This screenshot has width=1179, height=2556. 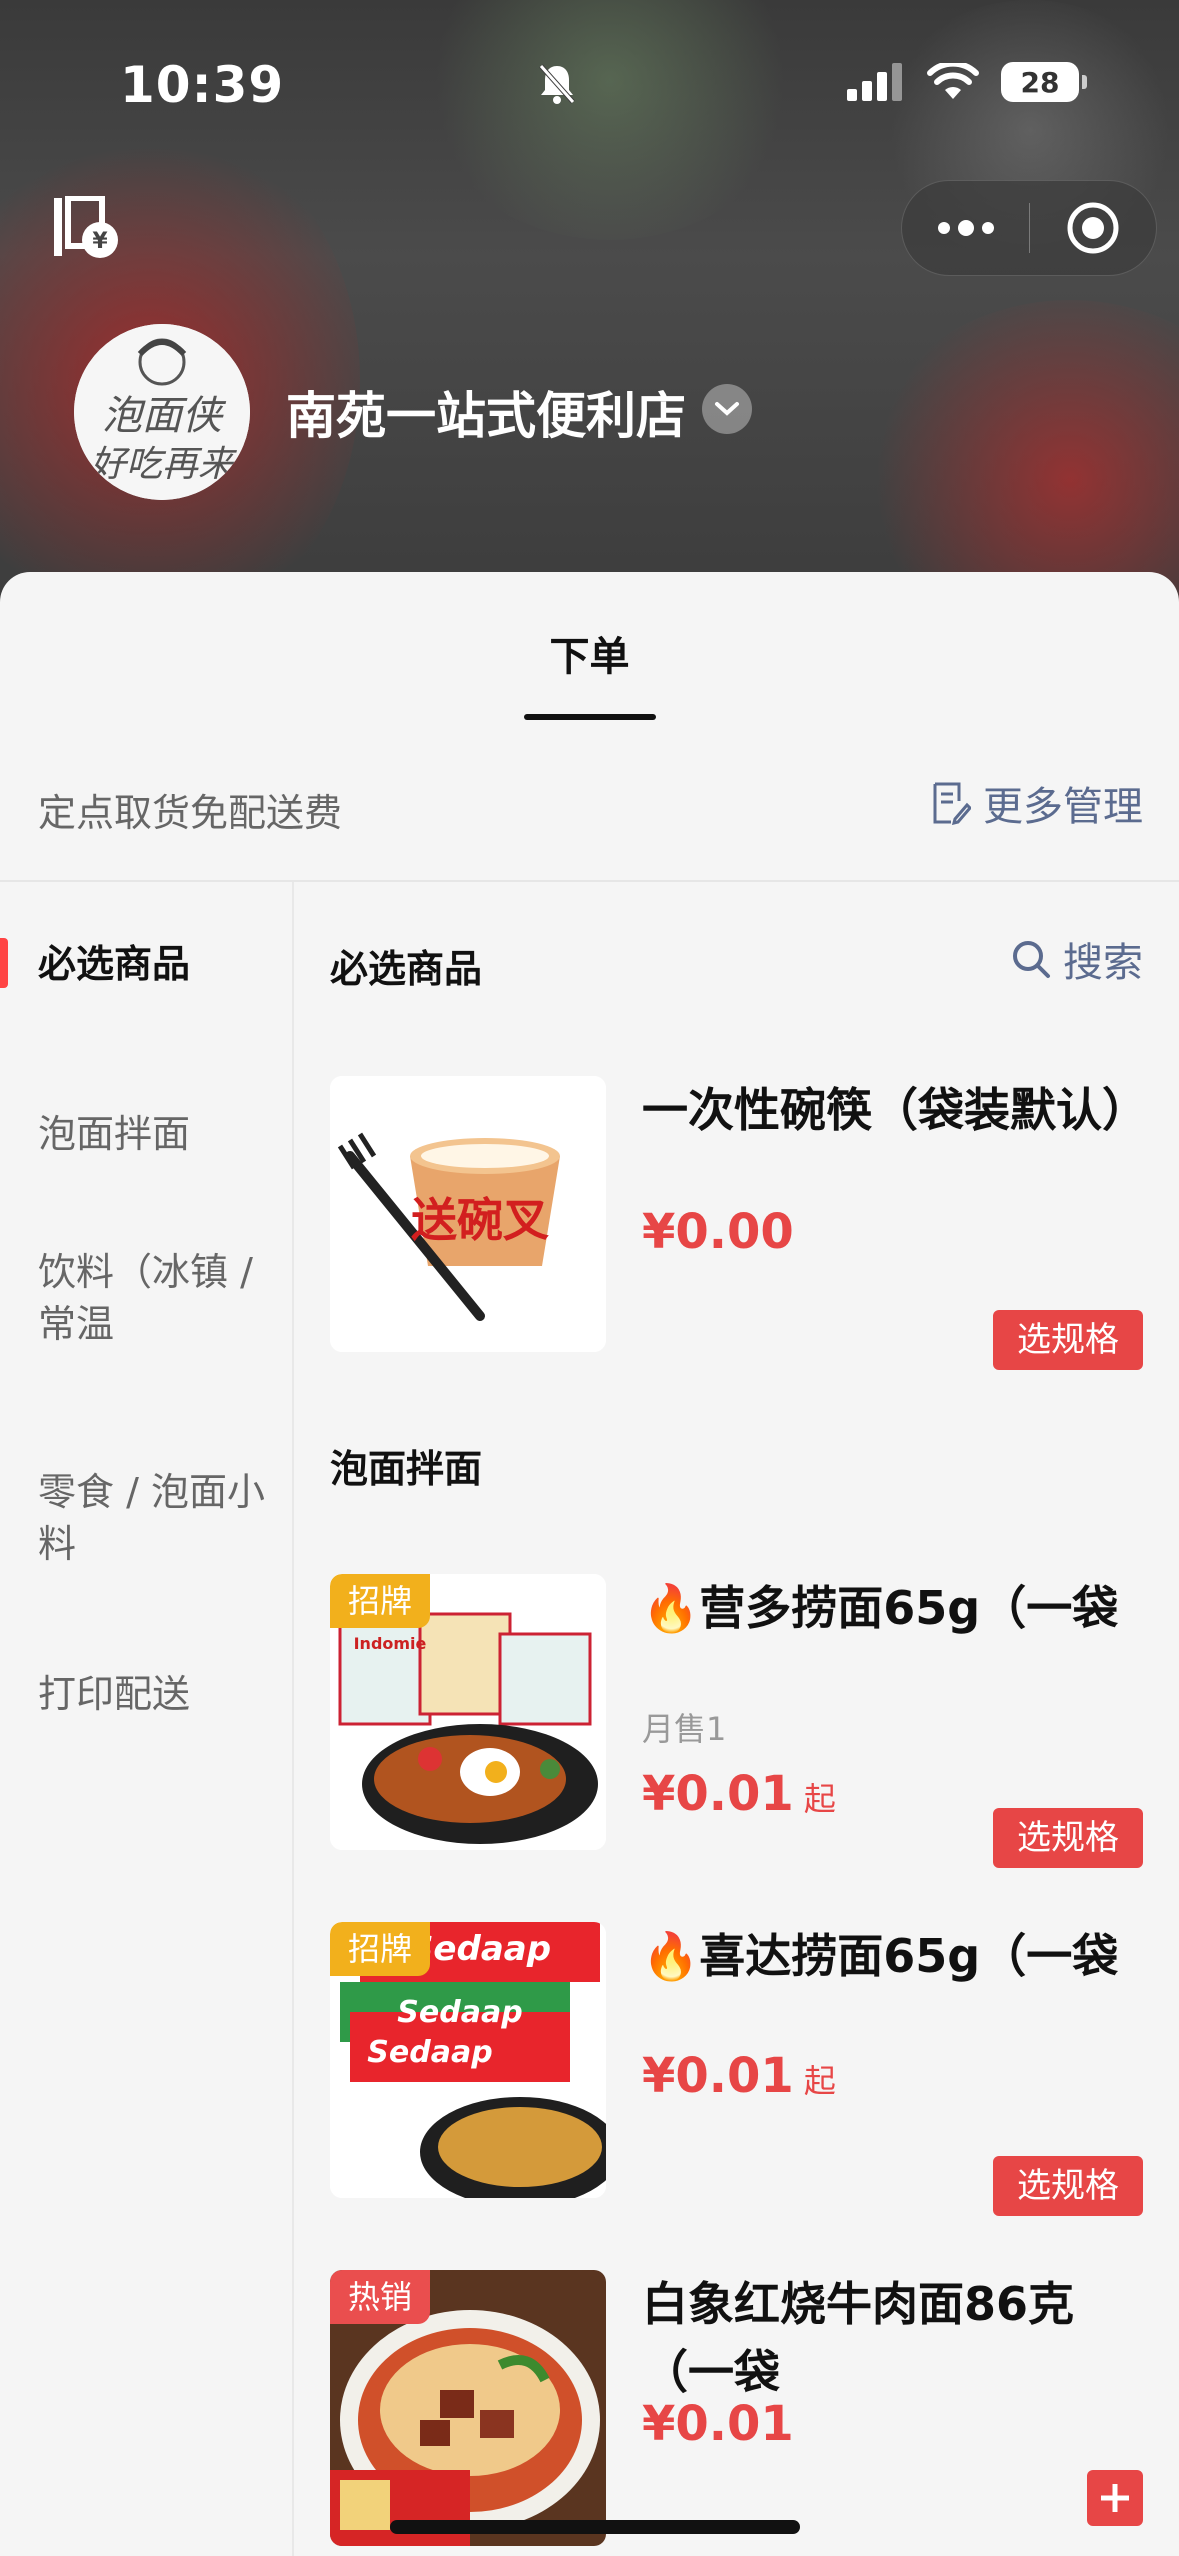 I want to click on product-image: 送碗叉, so click(x=468, y=1214).